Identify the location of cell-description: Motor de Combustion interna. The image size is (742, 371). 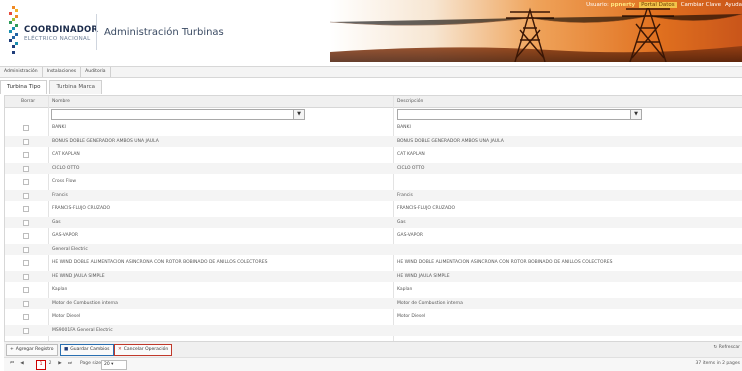
(430, 303).